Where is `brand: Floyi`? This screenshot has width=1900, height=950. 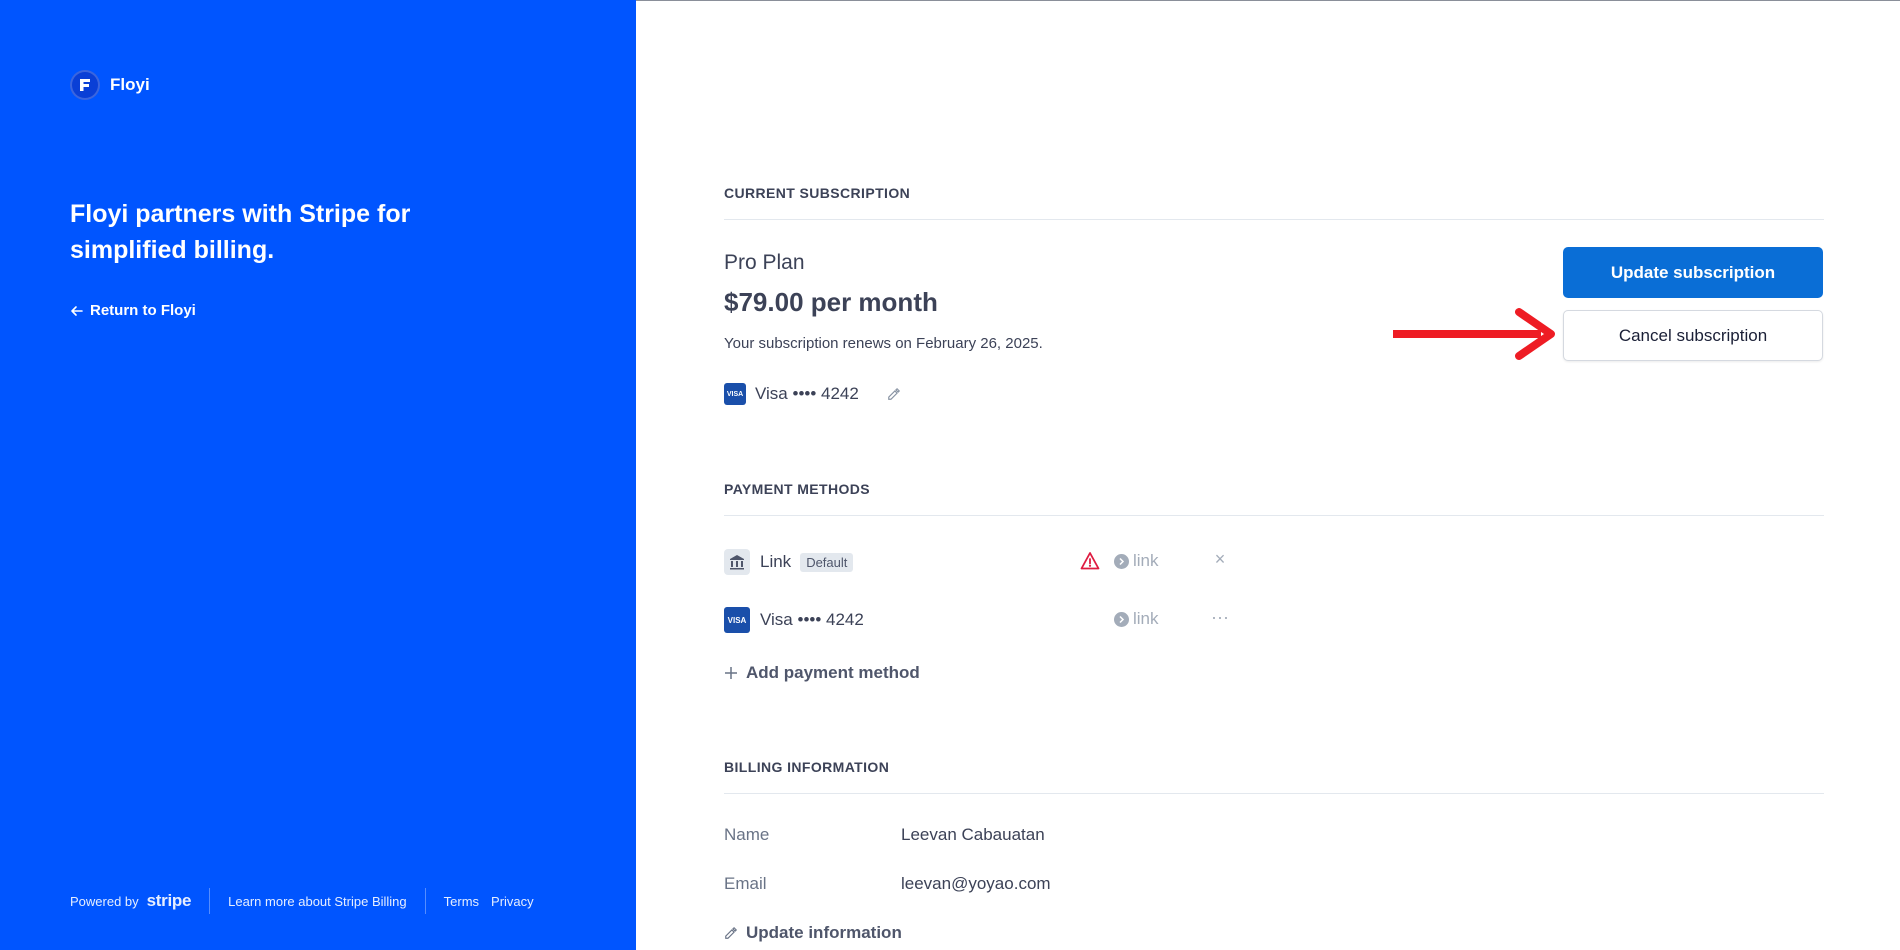 brand: Floyi is located at coordinates (110, 85).